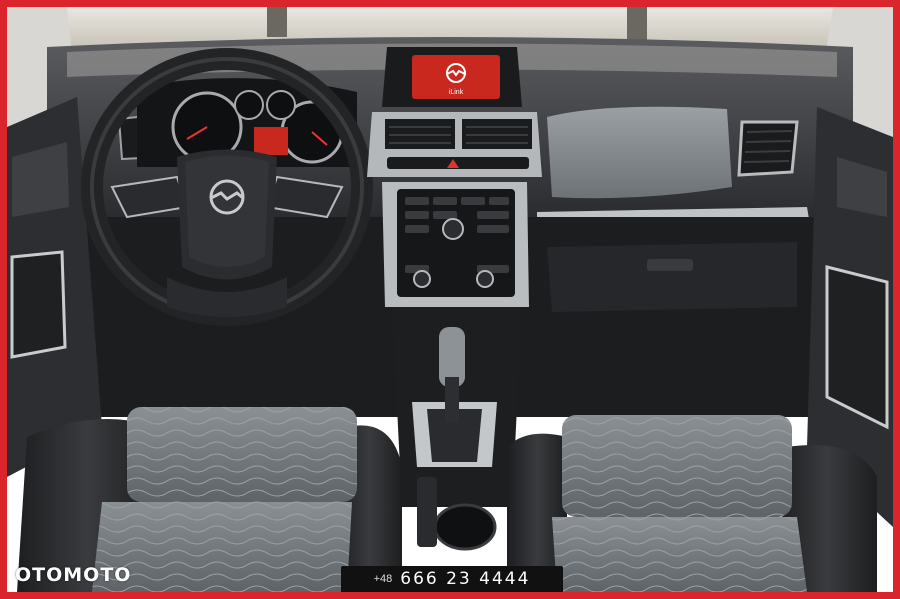 The height and width of the screenshot is (599, 900). What do you see at coordinates (73, 575) in the screenshot?
I see `otomoto-watermark: OTOMOTO` at bounding box center [73, 575].